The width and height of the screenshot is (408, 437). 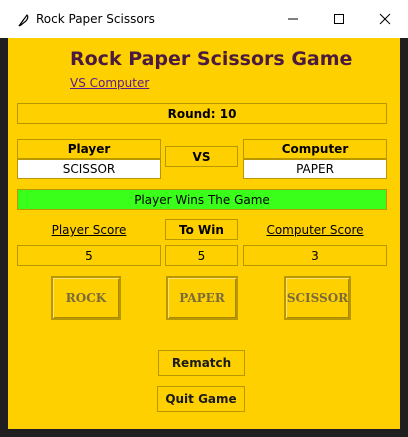 I want to click on computer-score-label: Computer Score, so click(x=315, y=230).